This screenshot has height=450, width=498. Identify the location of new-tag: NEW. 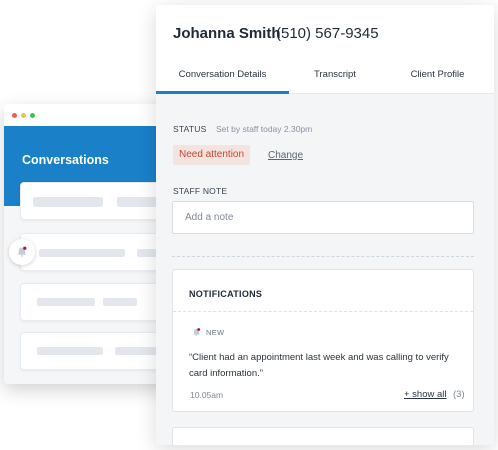
(215, 332).